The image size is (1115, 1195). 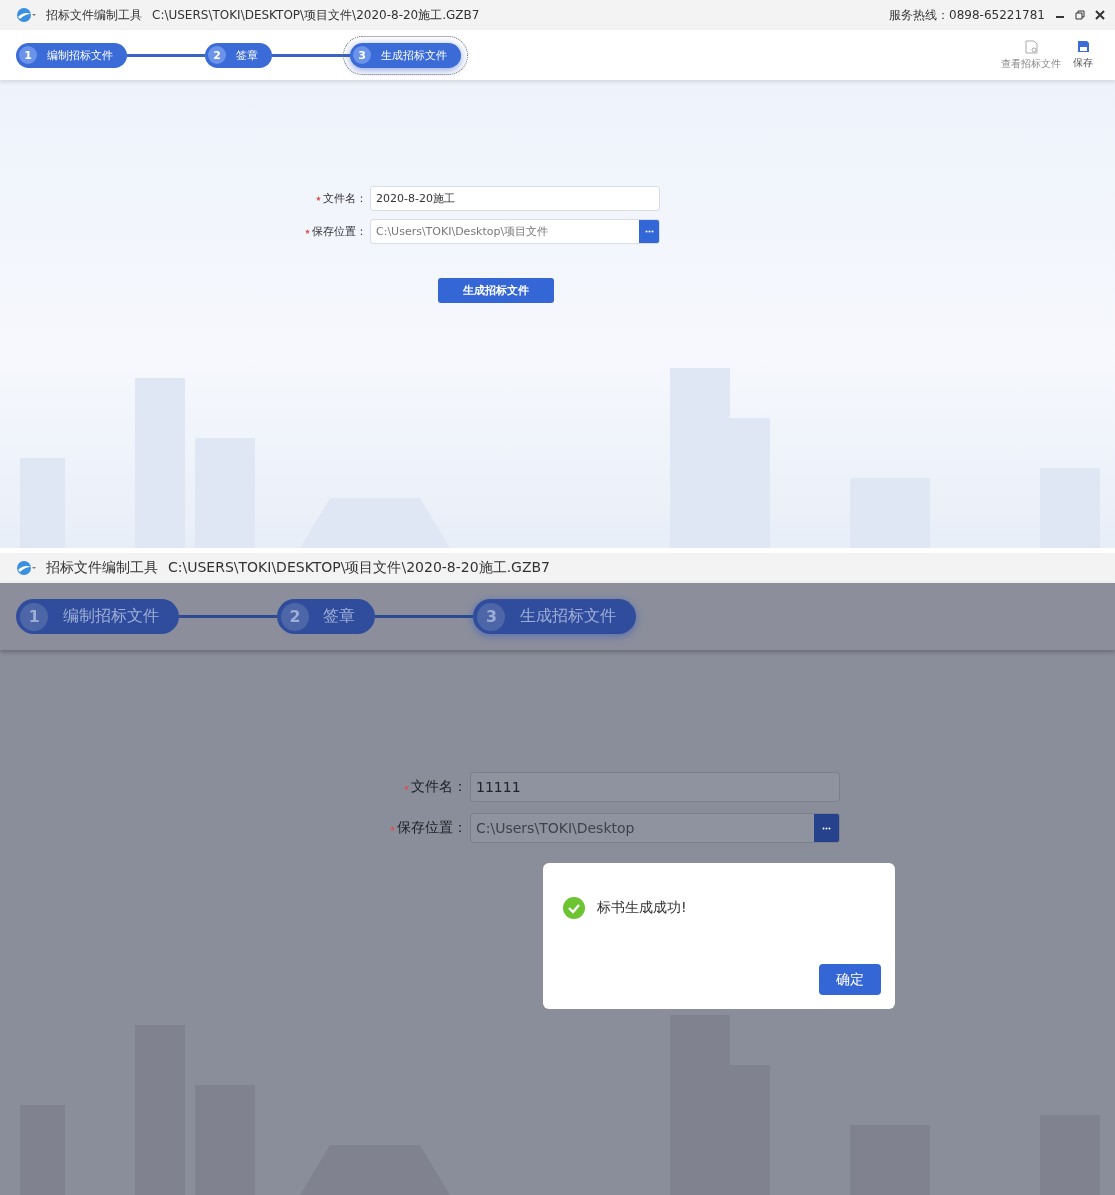 I want to click on ok-button: 确定, so click(x=850, y=979).